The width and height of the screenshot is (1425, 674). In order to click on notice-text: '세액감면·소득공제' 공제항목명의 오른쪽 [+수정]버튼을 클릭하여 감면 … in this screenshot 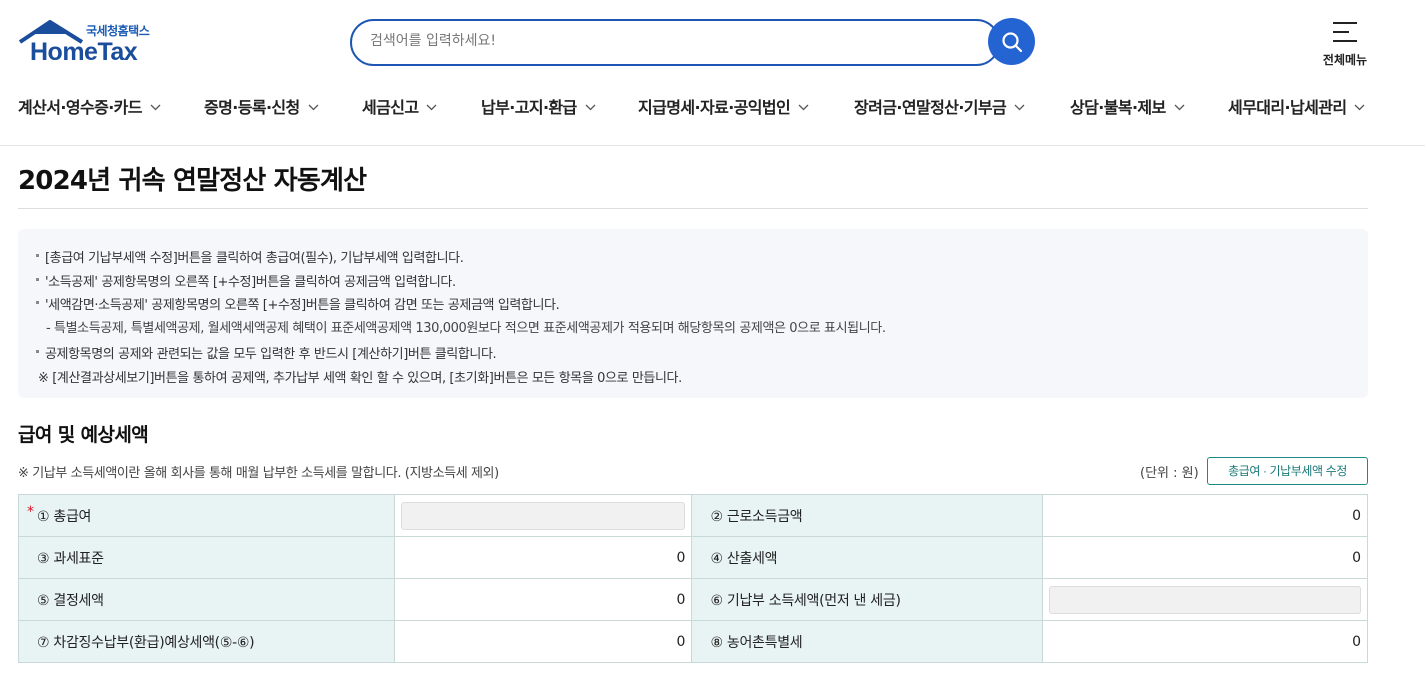, I will do `click(302, 305)`.